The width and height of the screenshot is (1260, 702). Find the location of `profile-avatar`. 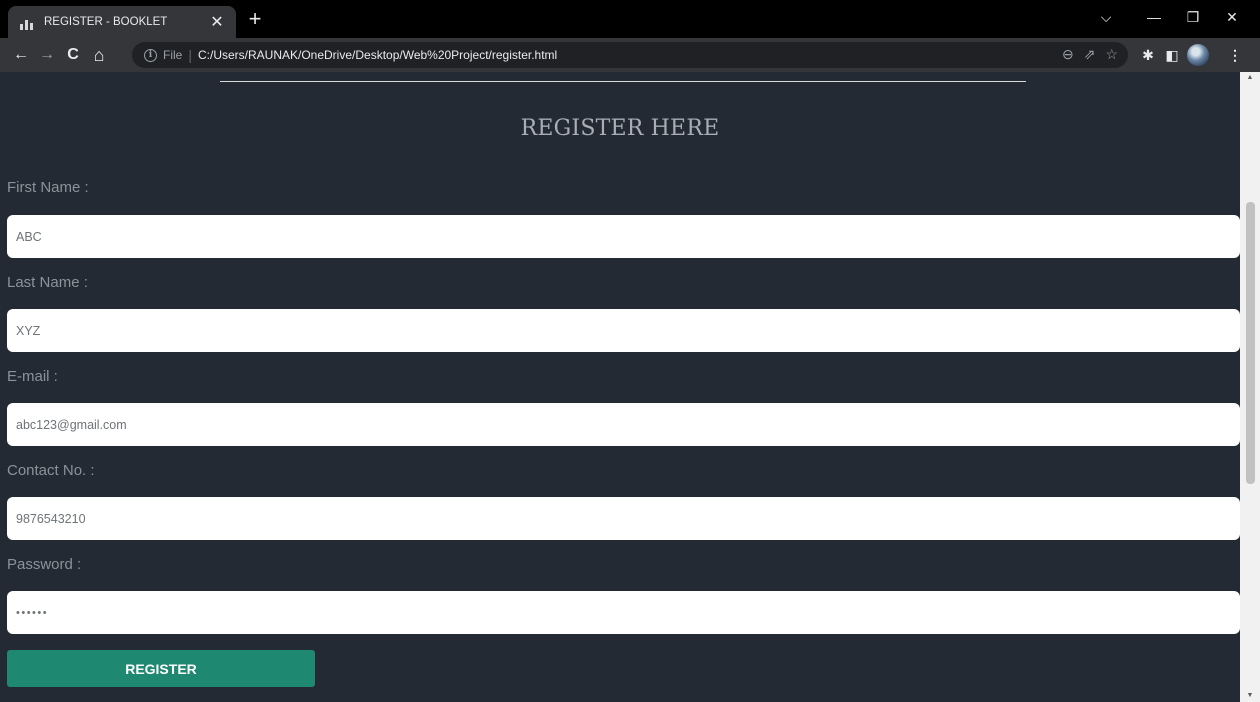

profile-avatar is located at coordinates (1198, 55).